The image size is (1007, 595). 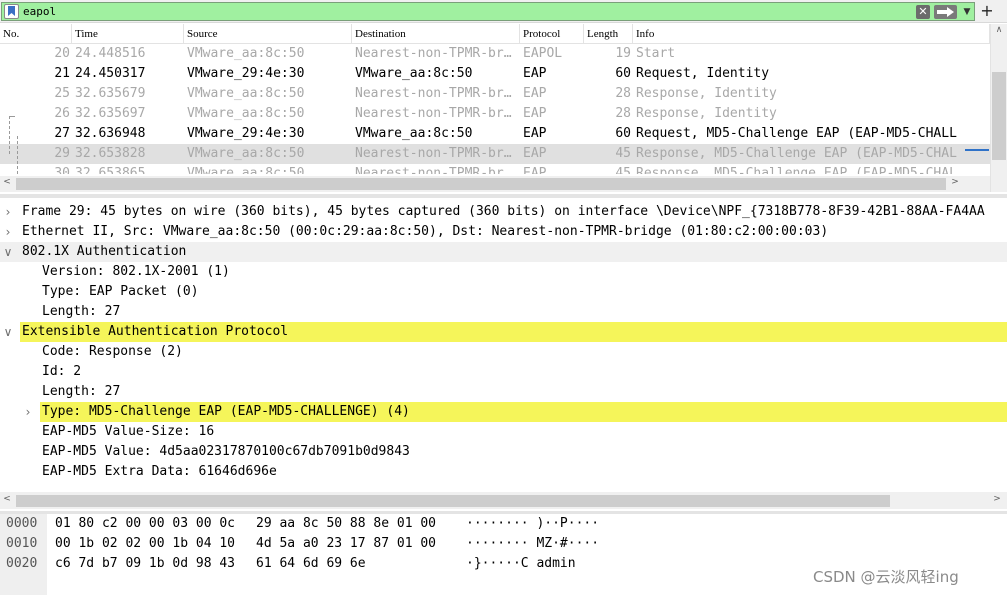 I want to click on ascii-bytes: ·}·····C admin, so click(x=521, y=563).